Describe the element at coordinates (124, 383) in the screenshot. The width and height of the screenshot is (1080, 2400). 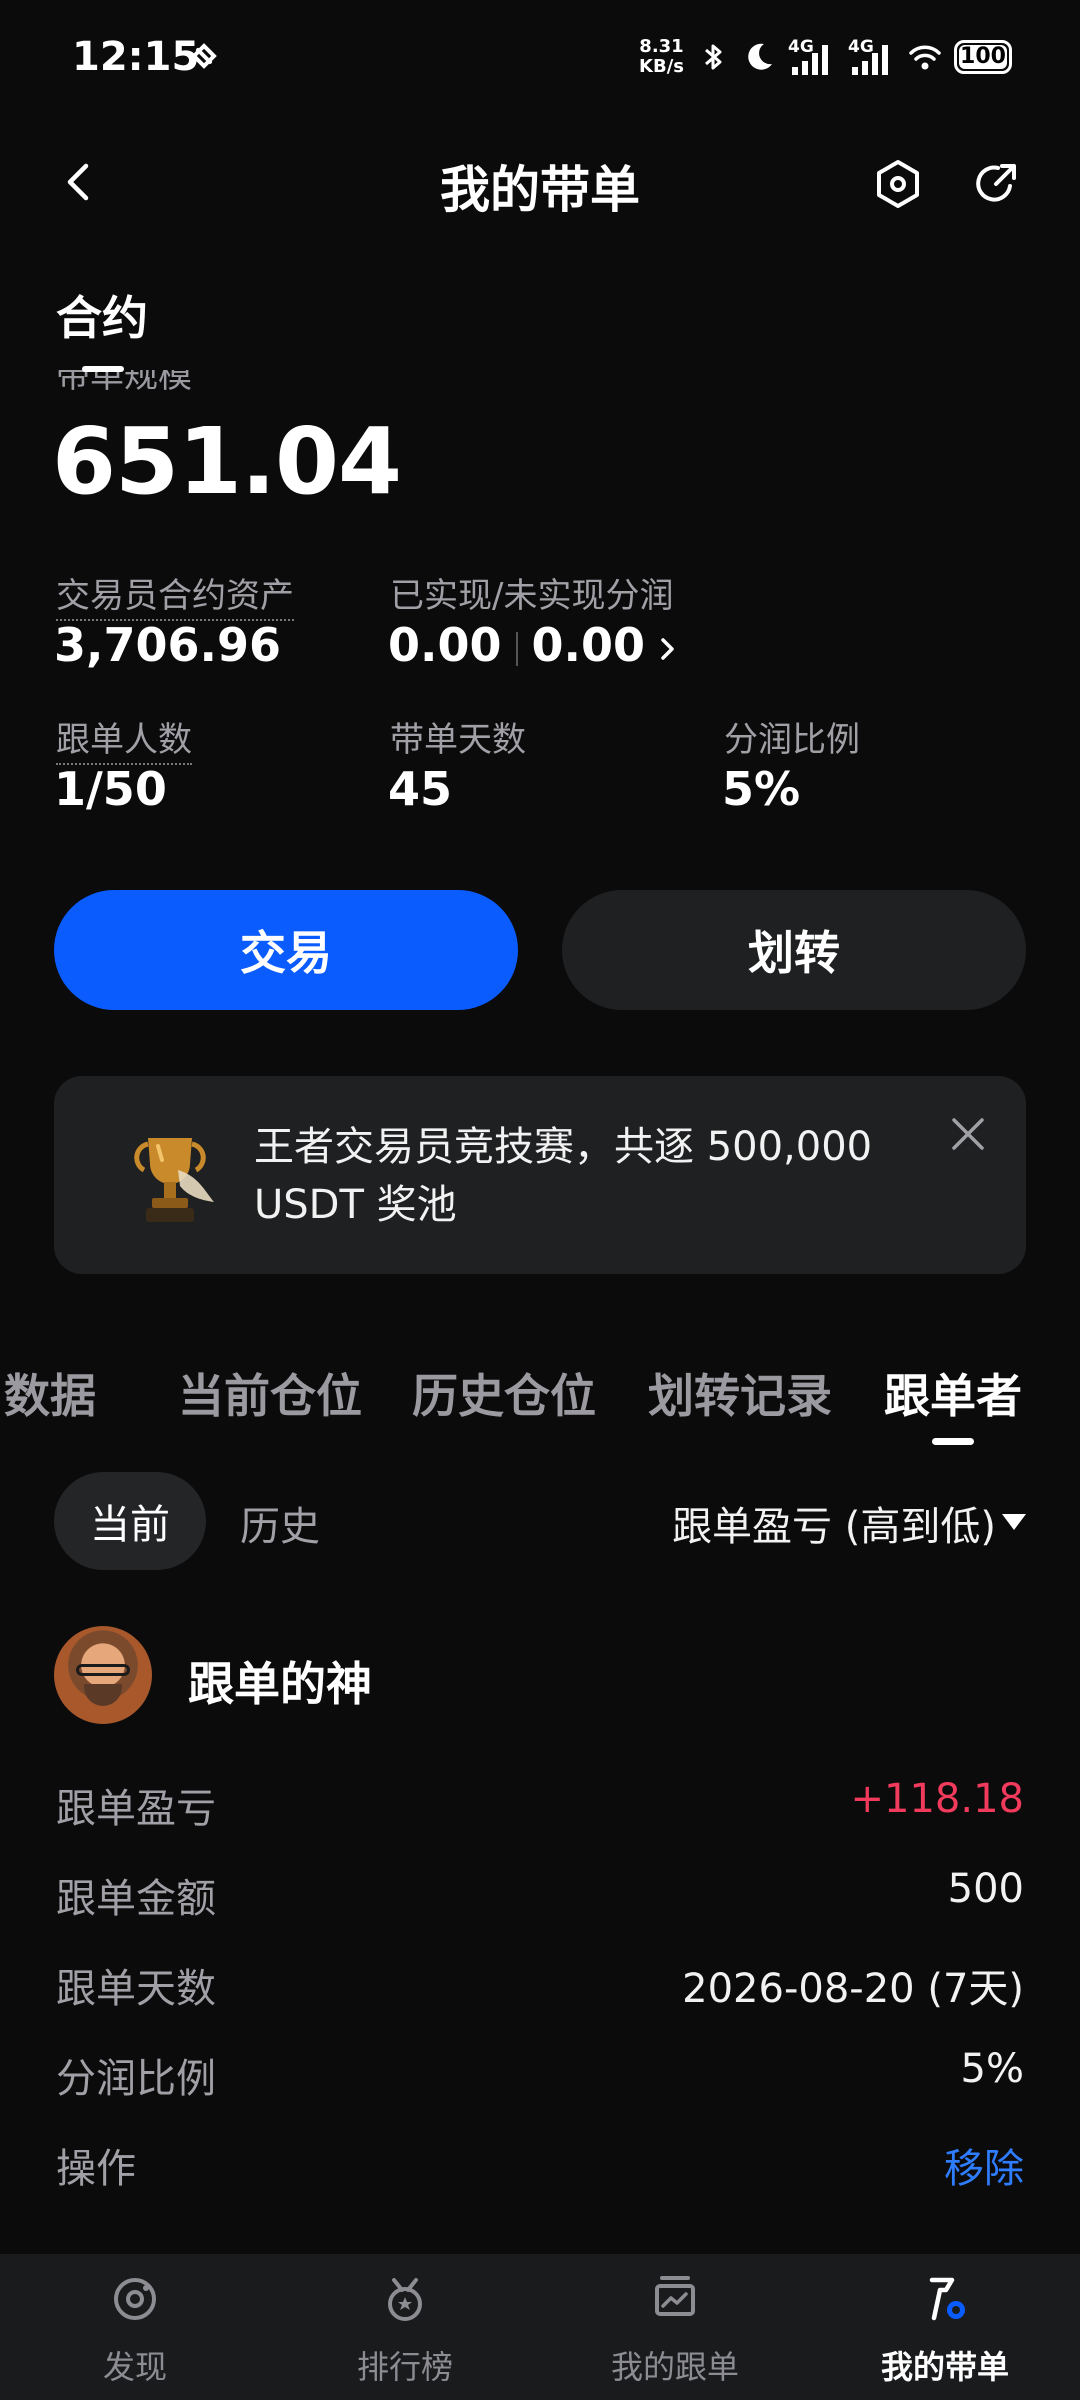
I see `scale-label: 带单规模` at that location.